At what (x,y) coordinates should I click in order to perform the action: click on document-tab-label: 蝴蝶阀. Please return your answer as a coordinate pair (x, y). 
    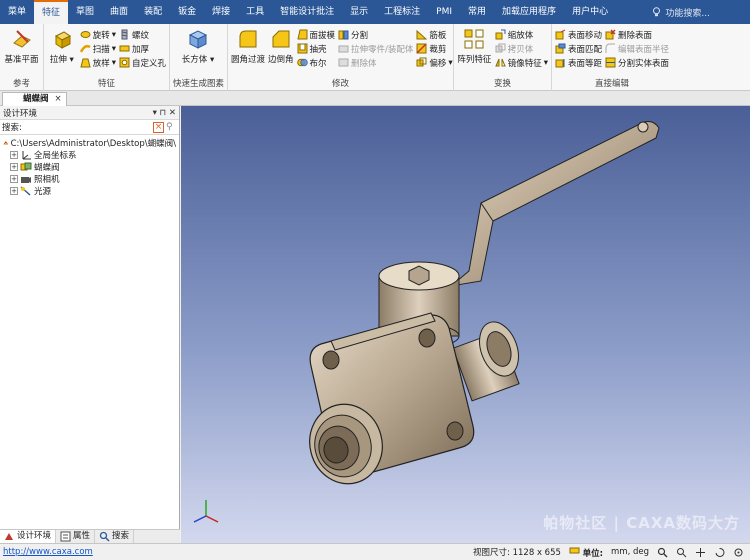
    Looking at the image, I should click on (36, 99).